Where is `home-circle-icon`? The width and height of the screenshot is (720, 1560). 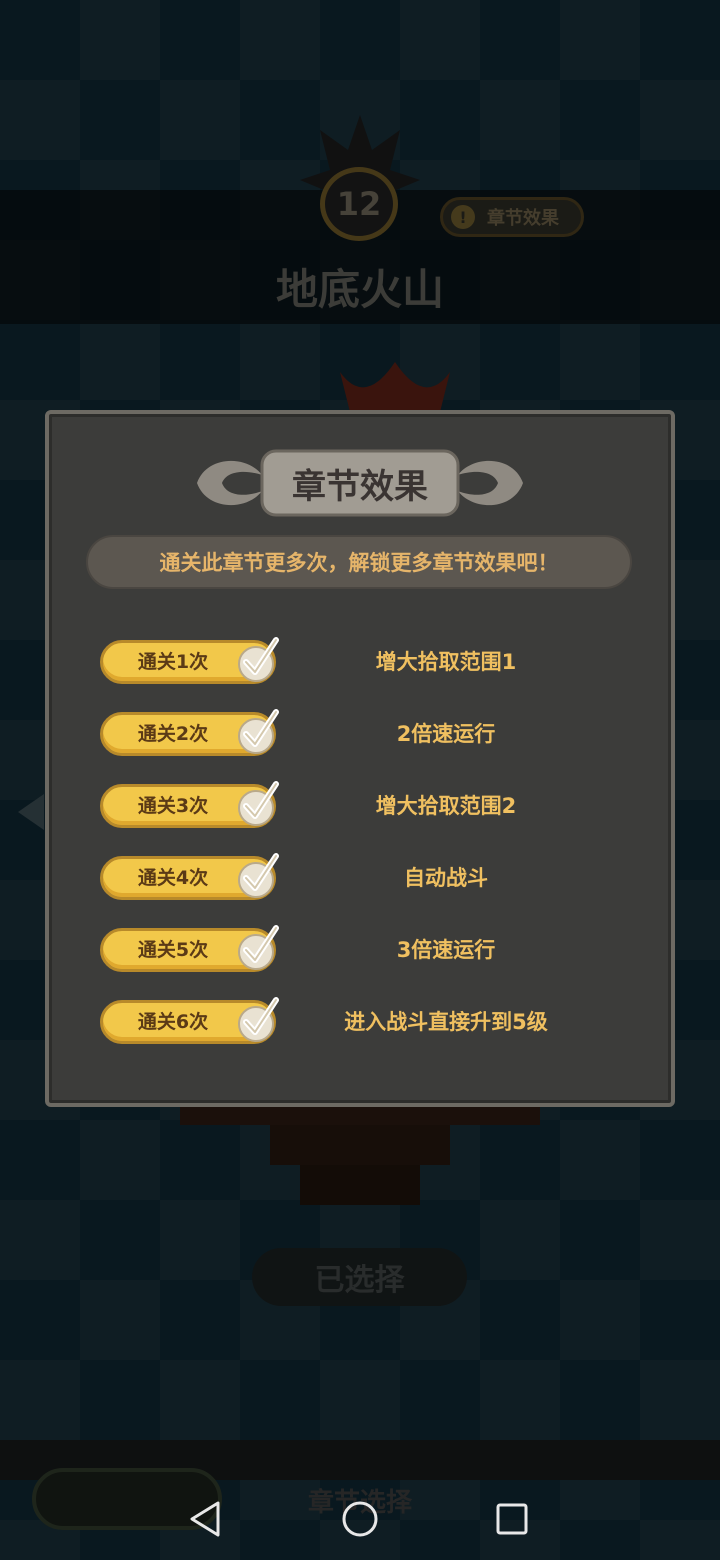
home-circle-icon is located at coordinates (360, 1519).